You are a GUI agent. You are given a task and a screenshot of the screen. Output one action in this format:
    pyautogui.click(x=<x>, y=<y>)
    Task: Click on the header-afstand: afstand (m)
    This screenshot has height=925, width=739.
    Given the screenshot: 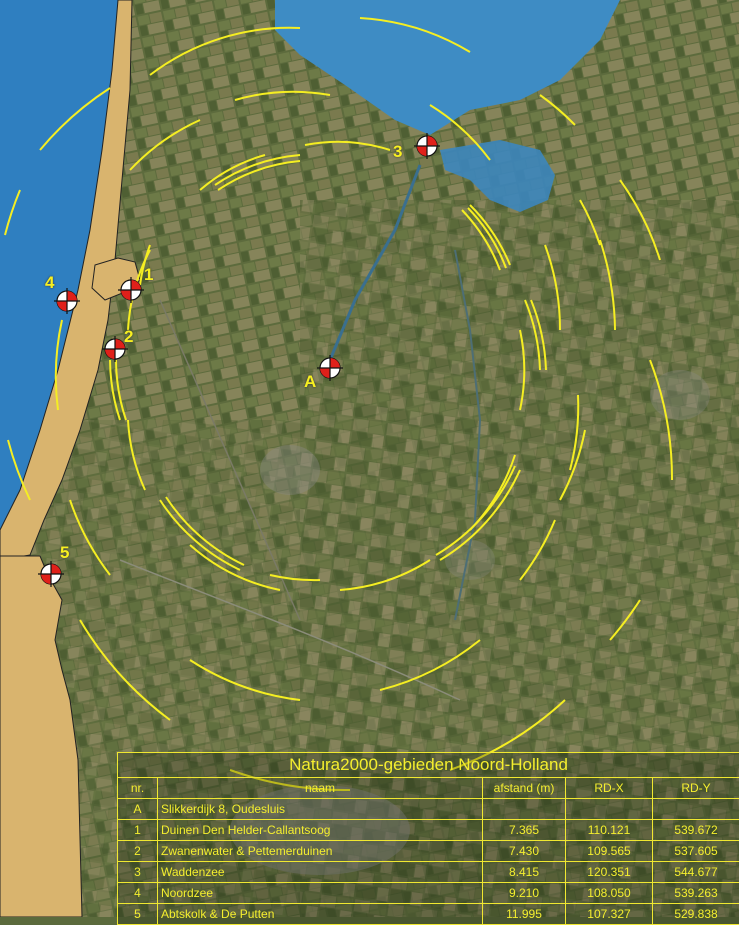 What is the action you would take?
    pyautogui.click(x=524, y=788)
    